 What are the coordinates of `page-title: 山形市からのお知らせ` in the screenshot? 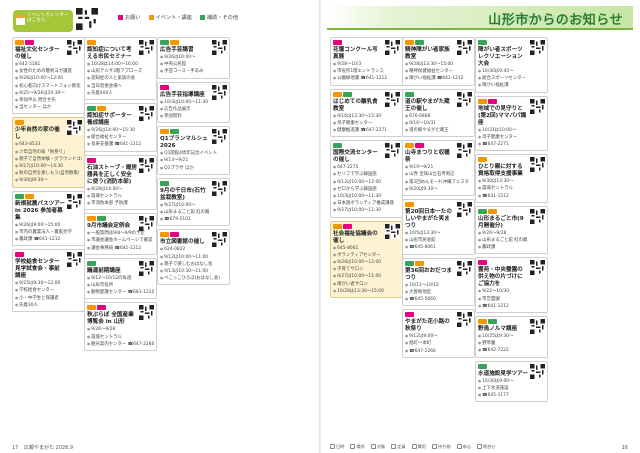 It's located at (555, 20).